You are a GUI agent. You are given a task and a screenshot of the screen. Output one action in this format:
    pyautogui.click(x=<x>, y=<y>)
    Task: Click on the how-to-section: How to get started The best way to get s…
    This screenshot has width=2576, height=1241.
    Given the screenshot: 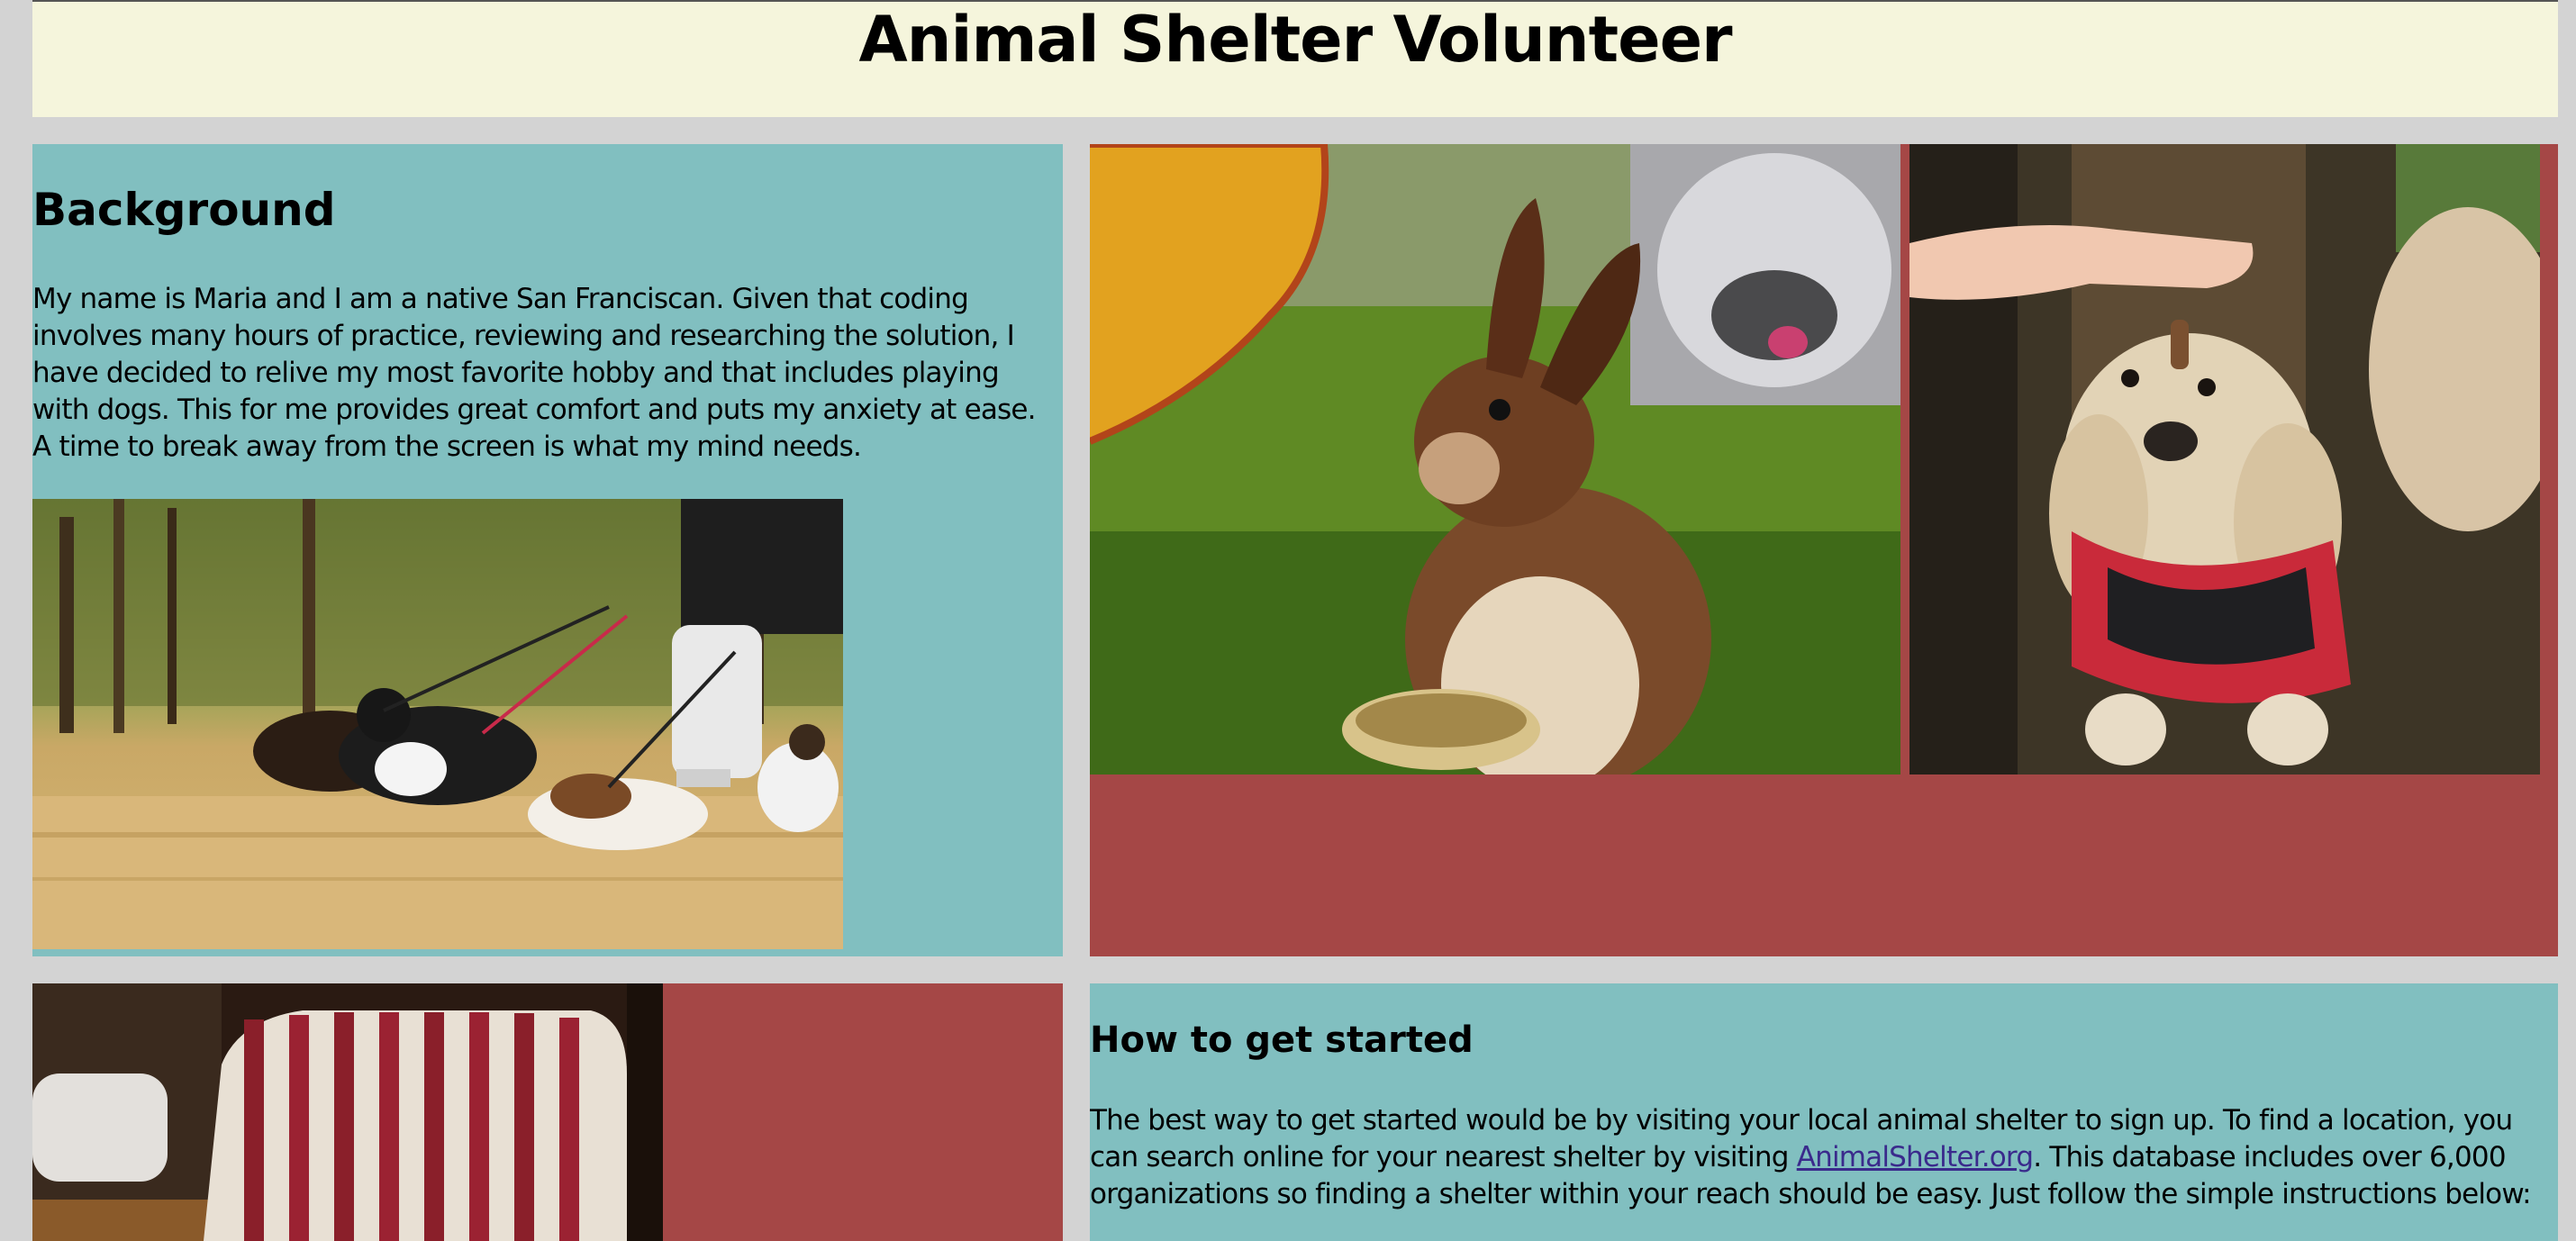 What is the action you would take?
    pyautogui.click(x=1824, y=1112)
    